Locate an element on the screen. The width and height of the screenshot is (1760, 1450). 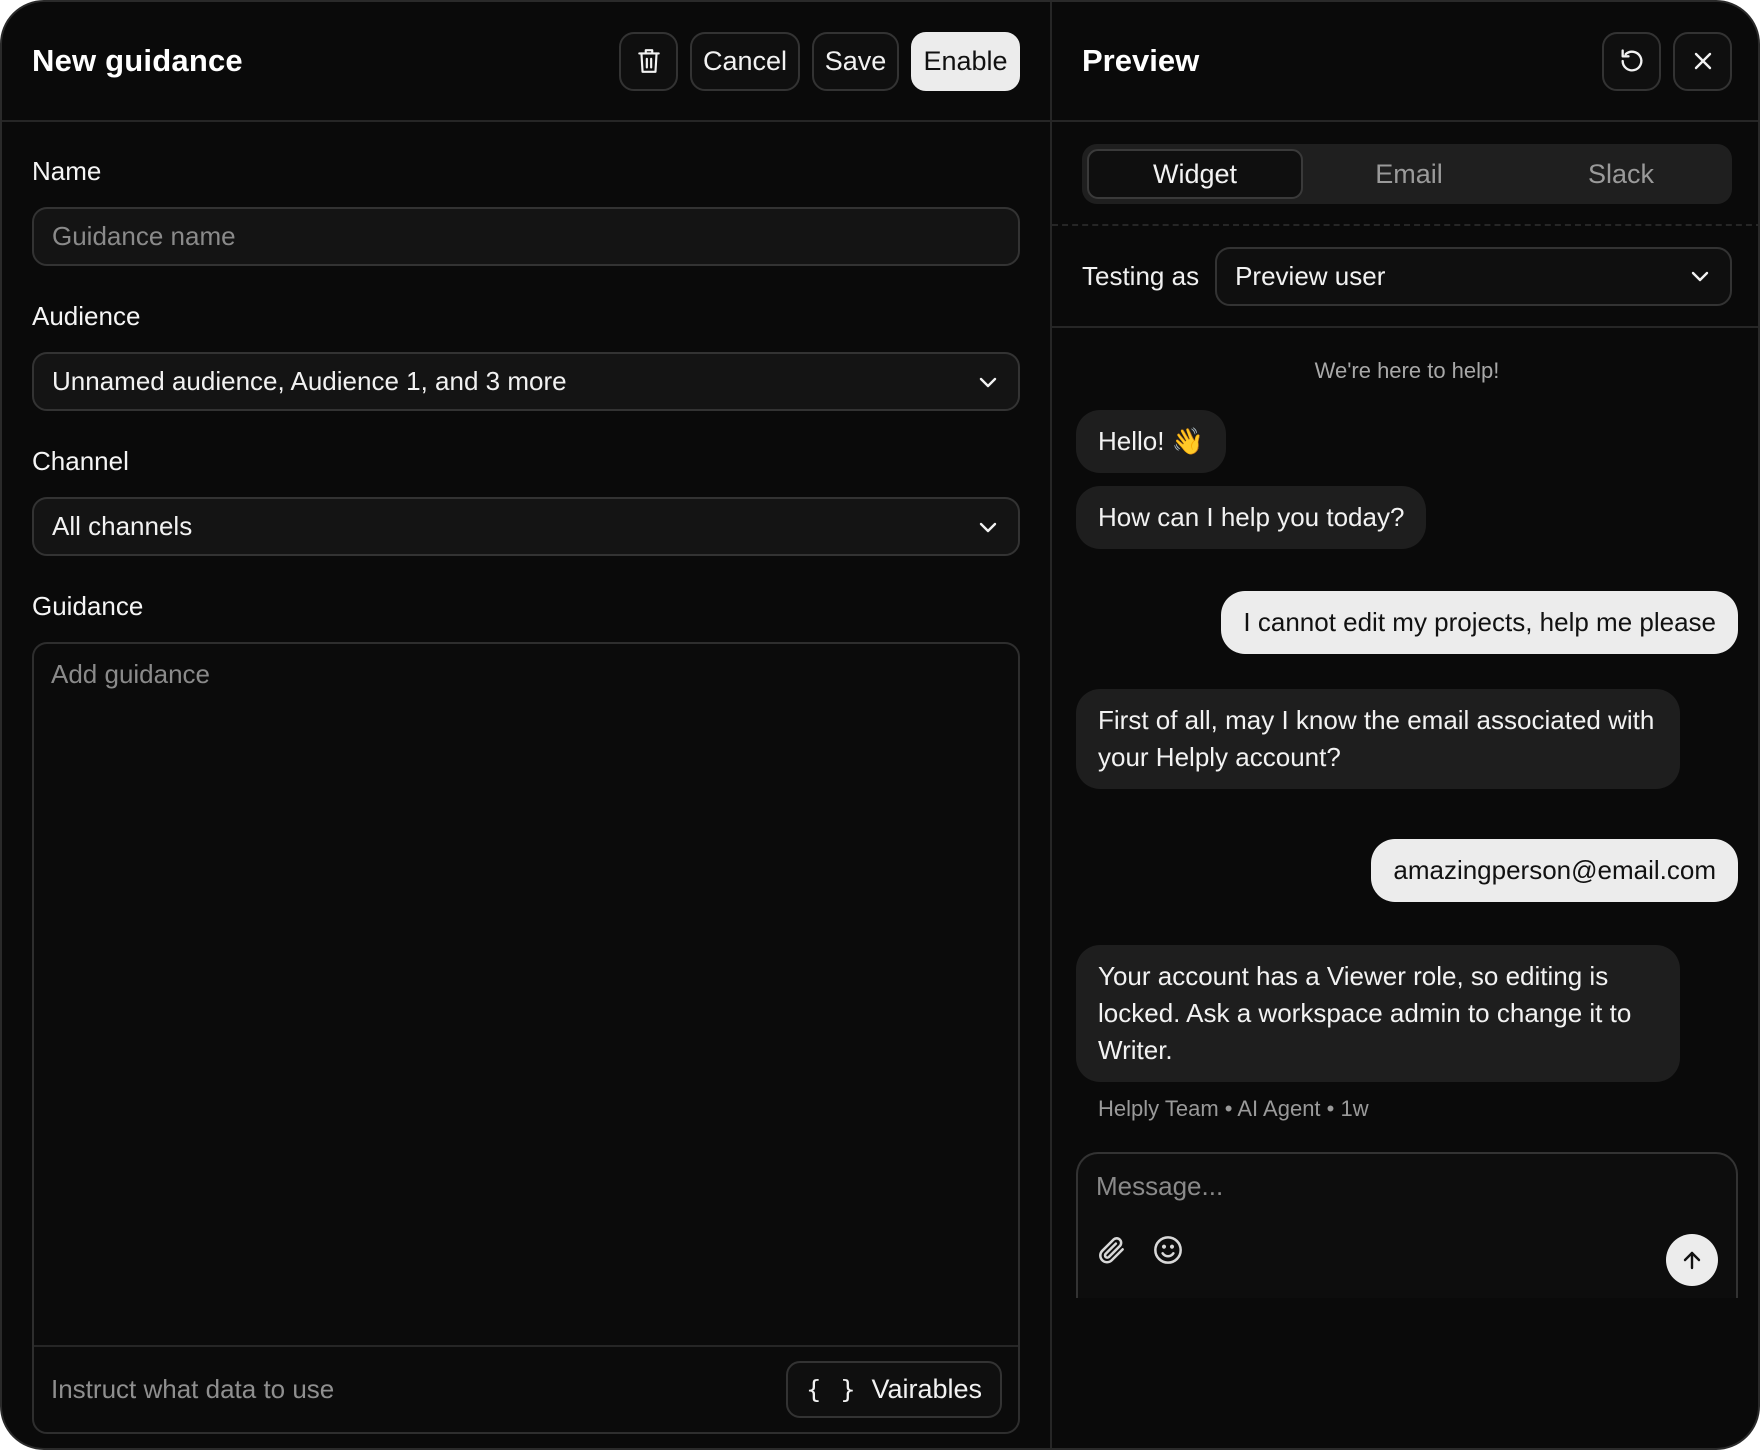
bot-message: Hello! 👋 is located at coordinates (1151, 441).